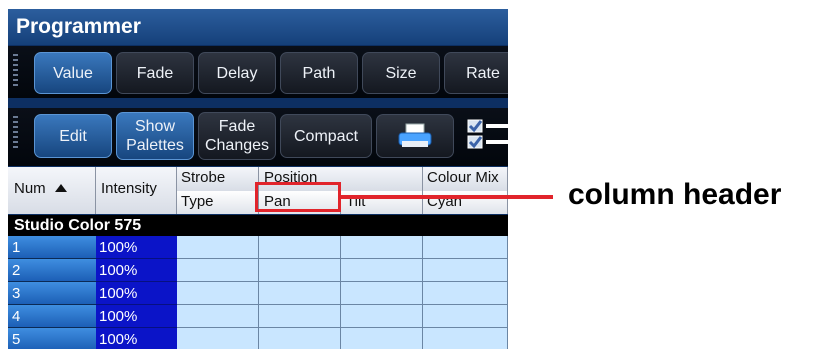 The width and height of the screenshot is (829, 349). Describe the element at coordinates (52, 270) in the screenshot. I see `num-cell: 2` at that location.